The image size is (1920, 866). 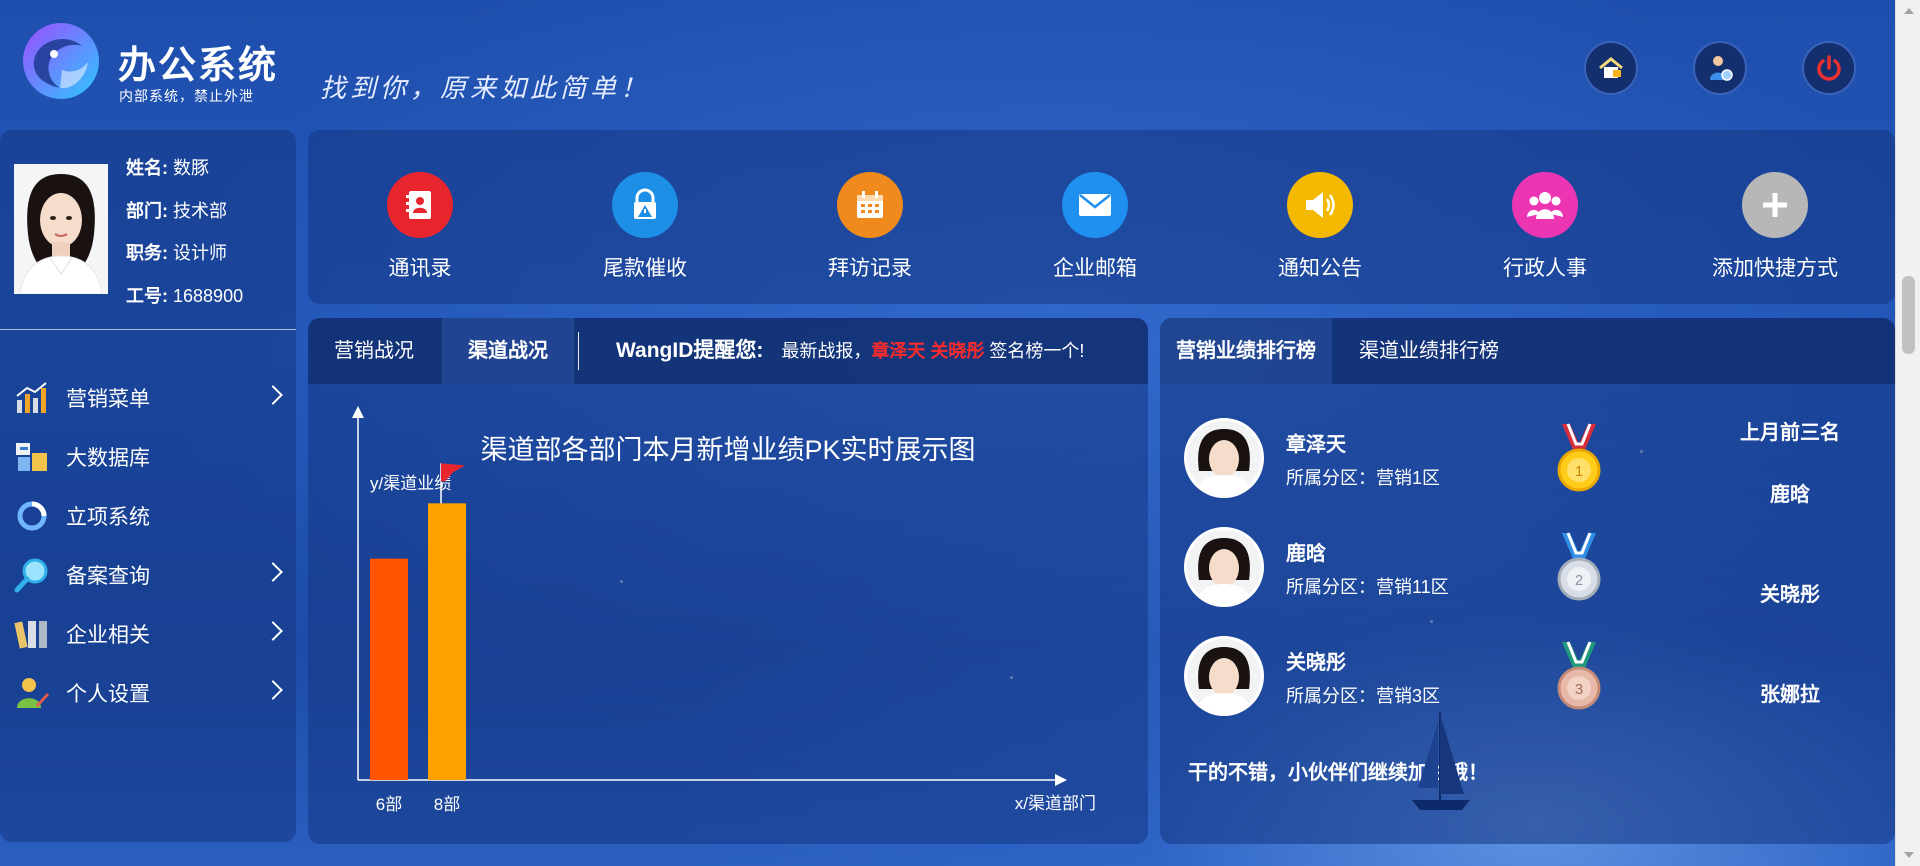 I want to click on home-icon, so click(x=1611, y=67).